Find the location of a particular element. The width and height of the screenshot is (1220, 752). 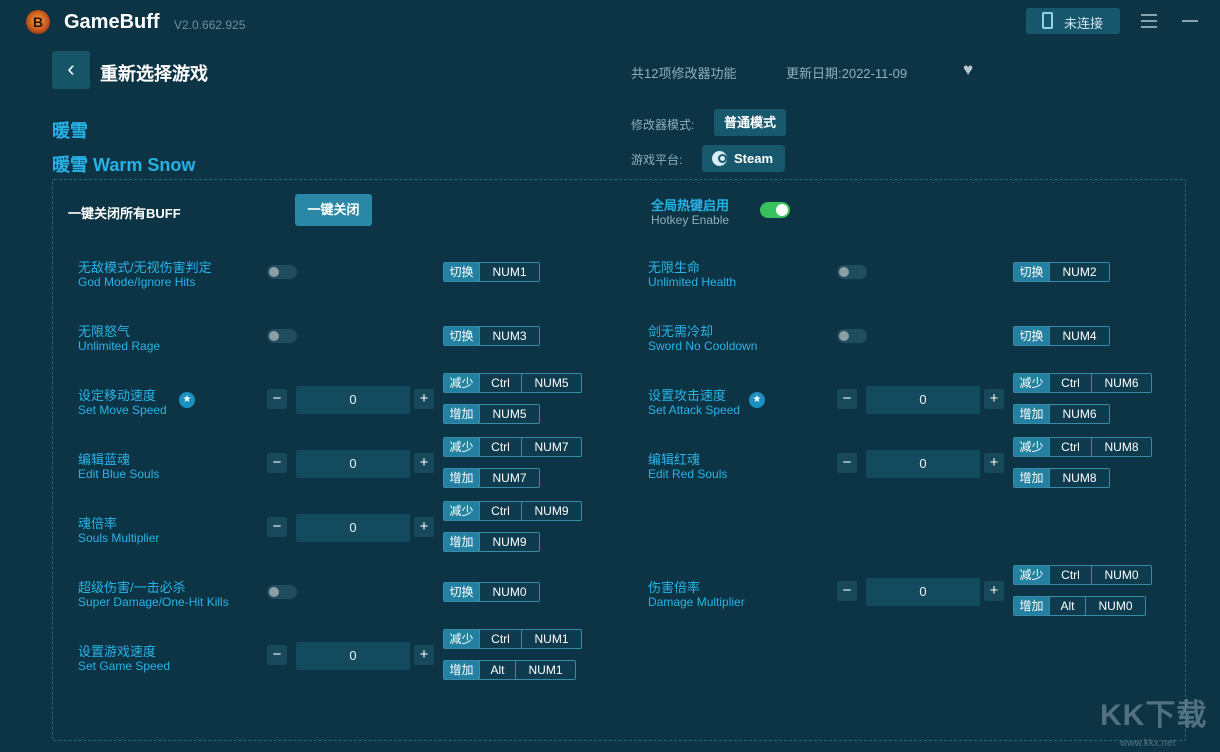

feature-label-cn: 无限生命 is located at coordinates (674, 267).